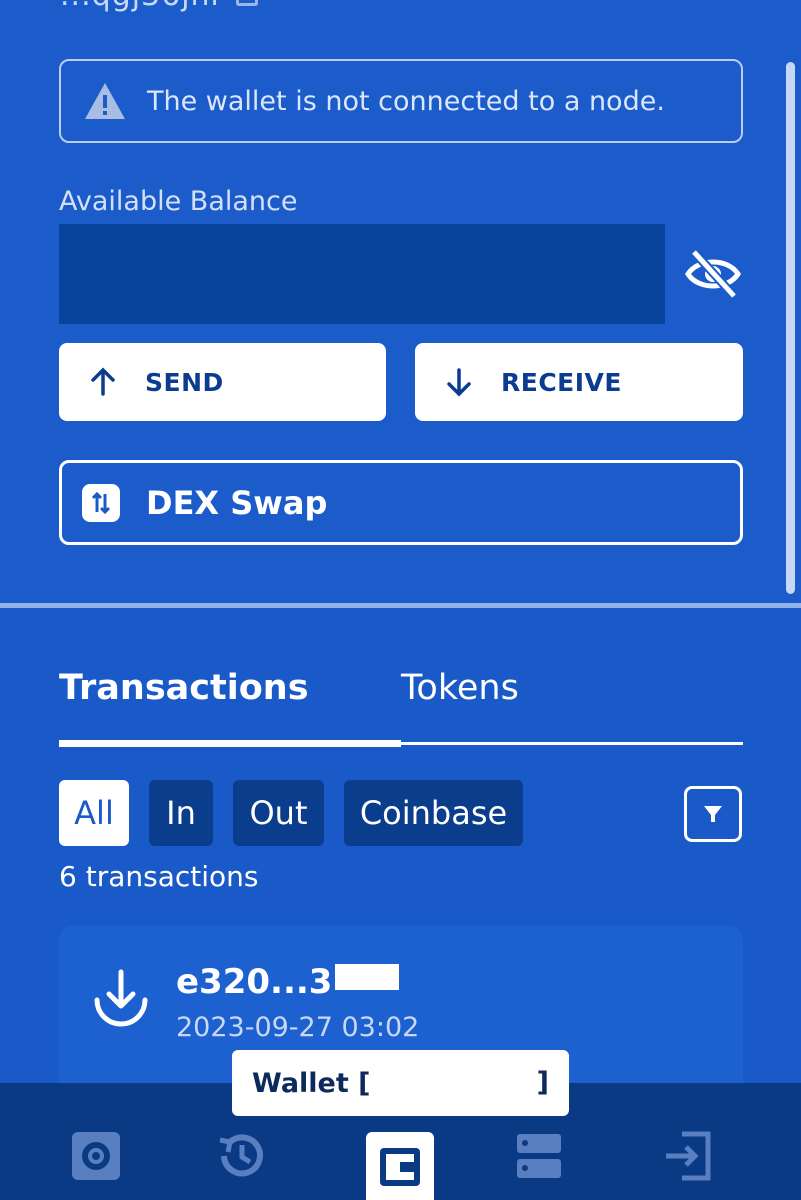 The height and width of the screenshot is (1200, 801). Describe the element at coordinates (362, 274) in the screenshot. I see `balance-value` at that location.